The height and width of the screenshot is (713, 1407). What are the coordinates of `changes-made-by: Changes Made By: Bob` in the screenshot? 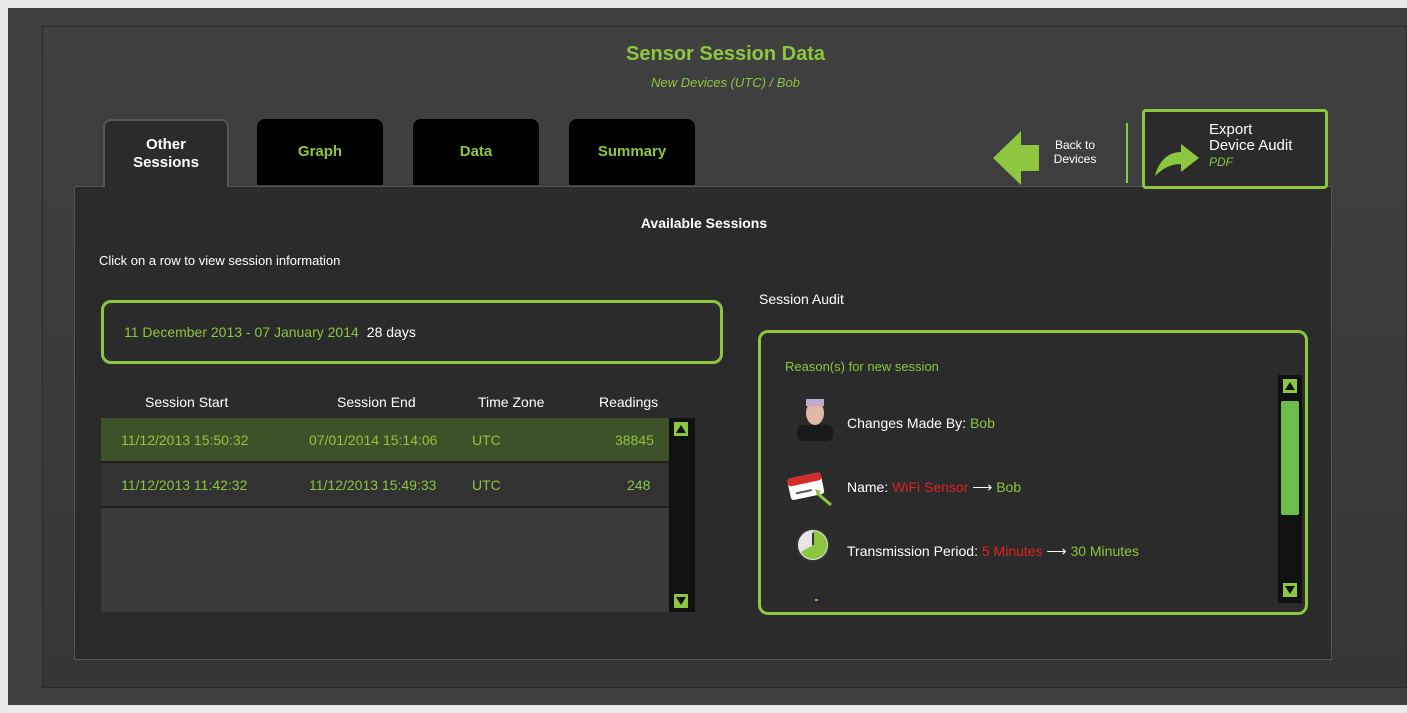 It's located at (921, 423).